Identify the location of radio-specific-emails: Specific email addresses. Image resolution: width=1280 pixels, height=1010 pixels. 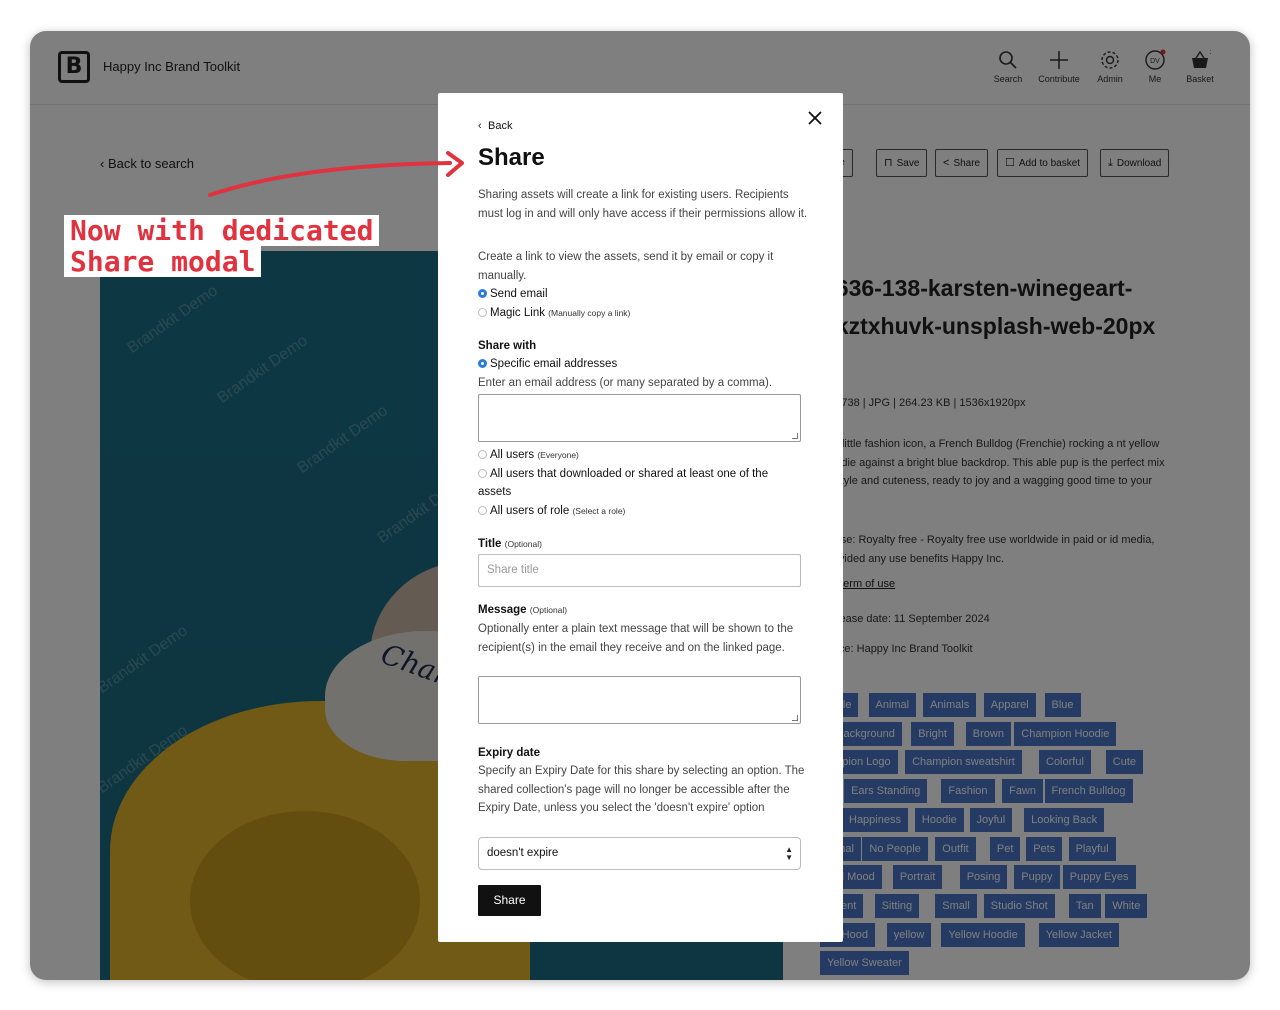
(547, 364).